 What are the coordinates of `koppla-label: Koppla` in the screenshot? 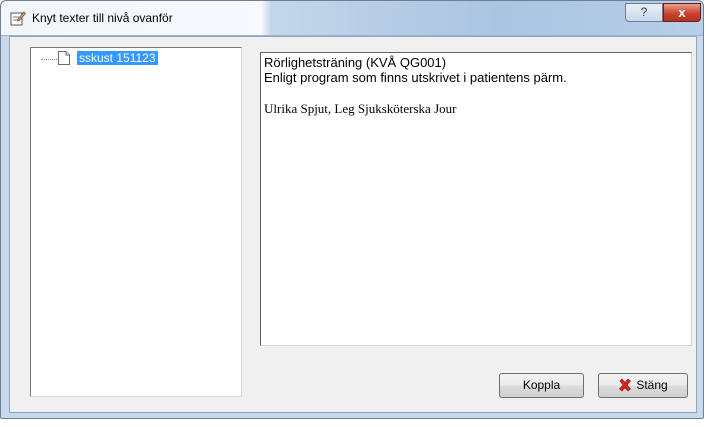 It's located at (541, 385).